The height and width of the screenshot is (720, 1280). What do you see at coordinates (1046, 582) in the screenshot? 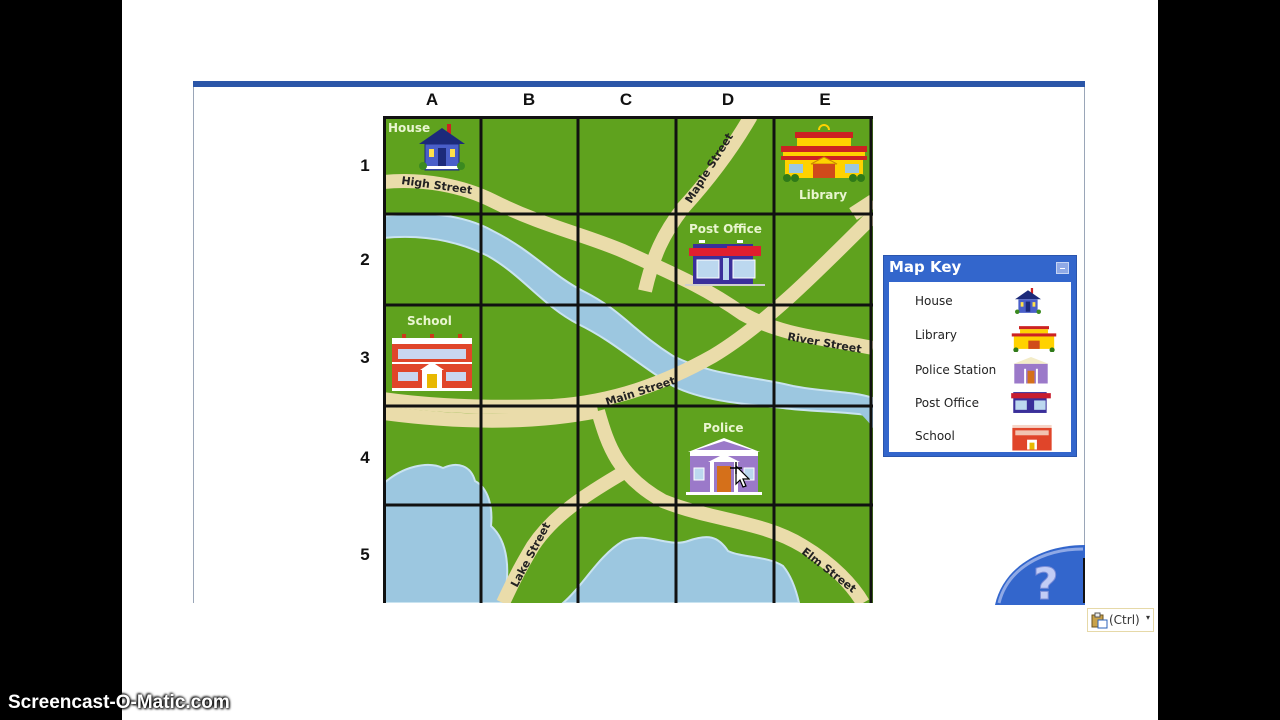
I see `question-mark-icon: ?` at bounding box center [1046, 582].